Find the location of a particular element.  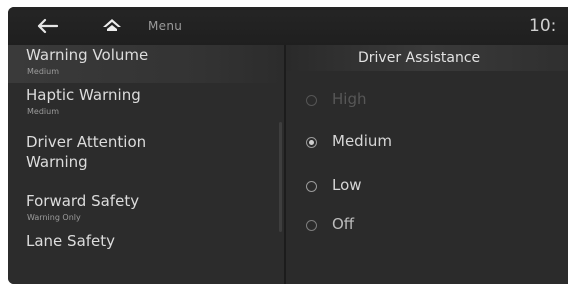

item-title: Forward Safety is located at coordinates (83, 201).